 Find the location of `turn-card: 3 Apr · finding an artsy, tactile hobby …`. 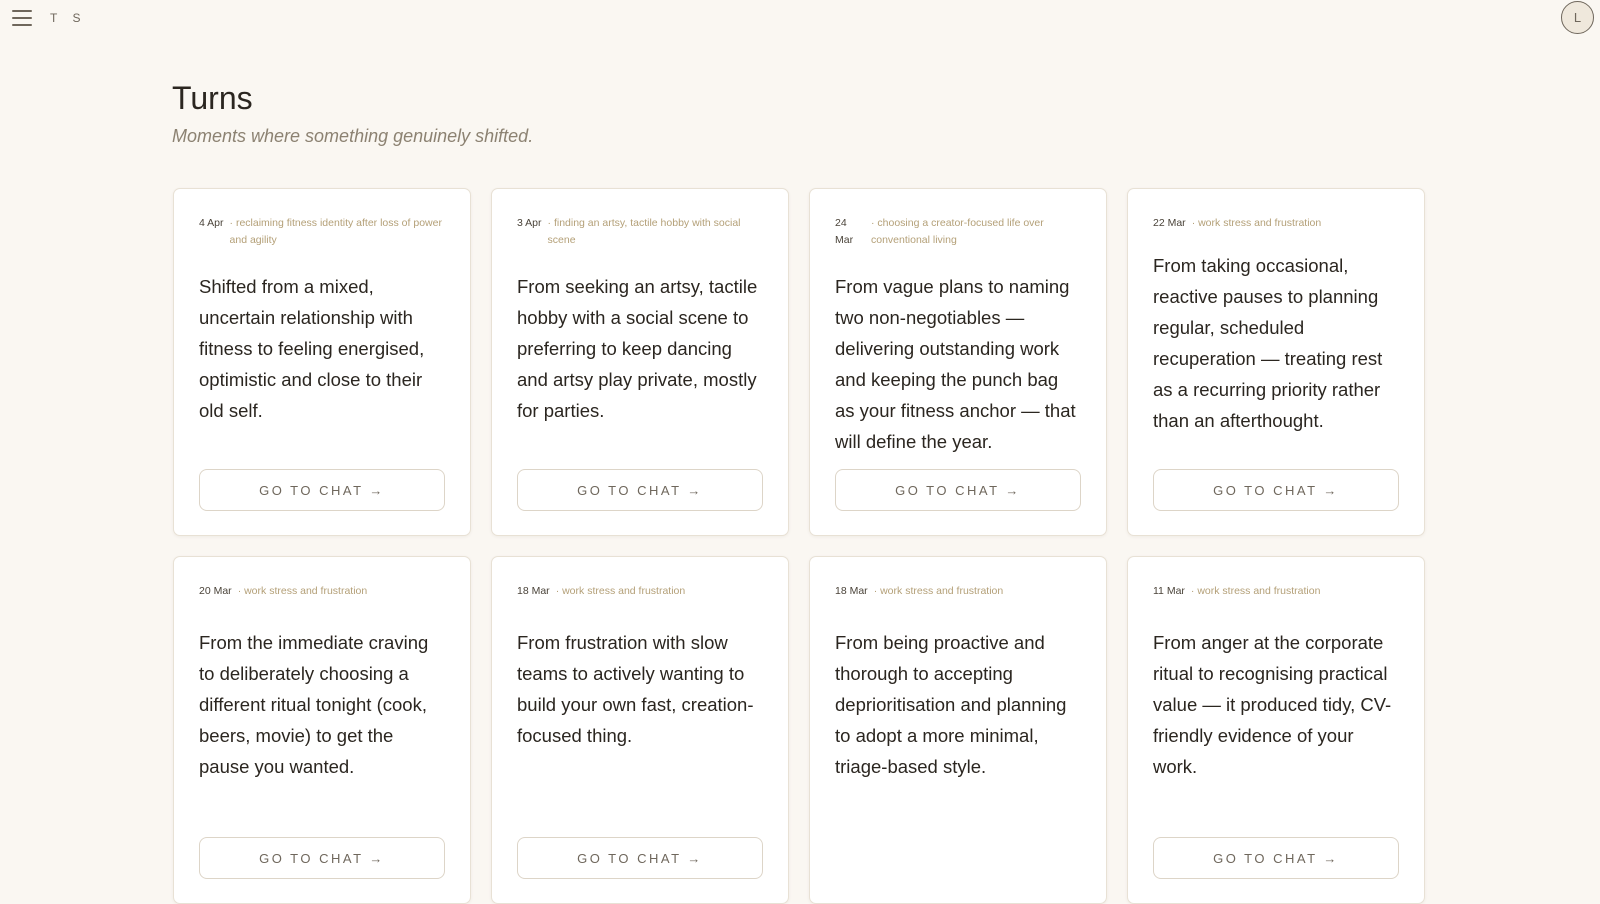

turn-card: 3 Apr · finding an artsy, tactile hobby … is located at coordinates (640, 362).